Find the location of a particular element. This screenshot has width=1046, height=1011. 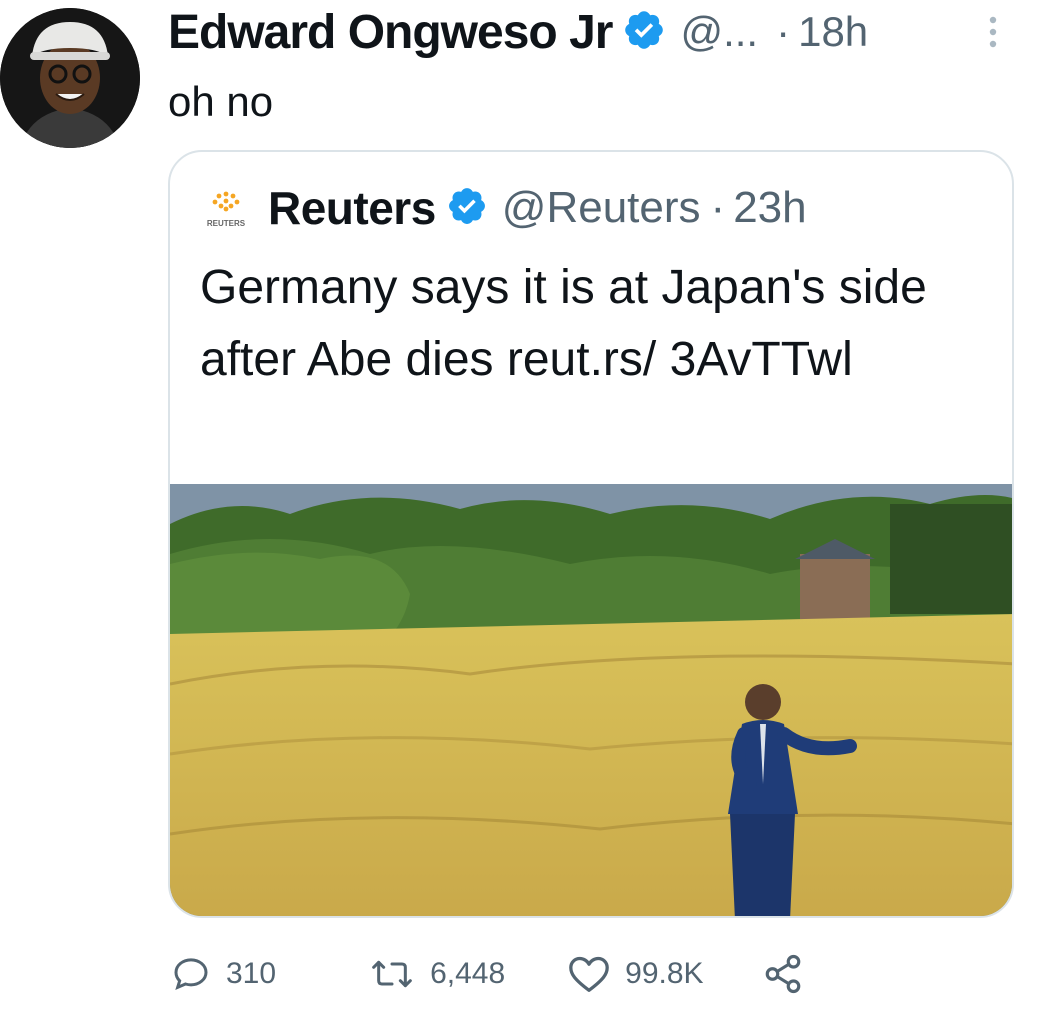

quoted-tweet-header: REUTERS Reuters @Reuters · 23h is located at coordinates (503, 208).